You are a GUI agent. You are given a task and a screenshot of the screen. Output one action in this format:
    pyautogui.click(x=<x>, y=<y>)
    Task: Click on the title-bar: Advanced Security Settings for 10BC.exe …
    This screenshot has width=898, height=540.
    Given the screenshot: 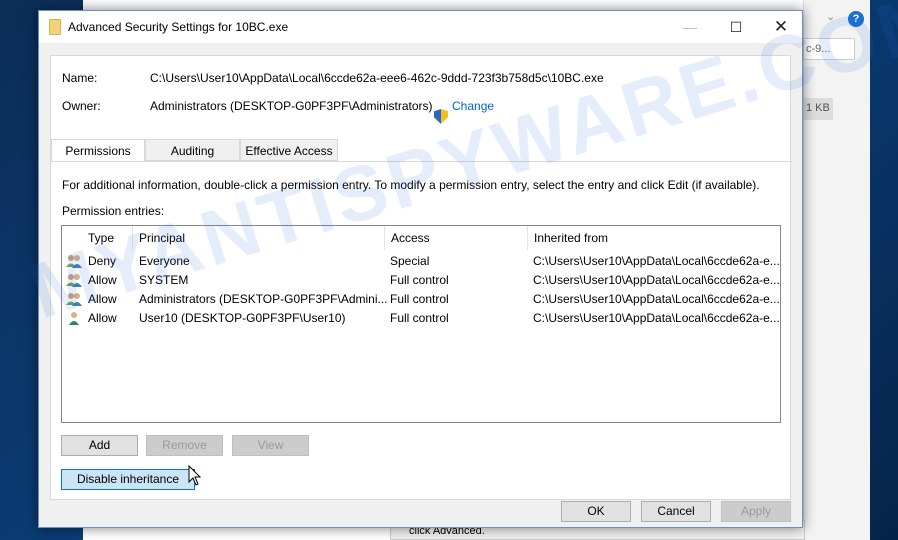 What is the action you would take?
    pyautogui.click(x=420, y=27)
    